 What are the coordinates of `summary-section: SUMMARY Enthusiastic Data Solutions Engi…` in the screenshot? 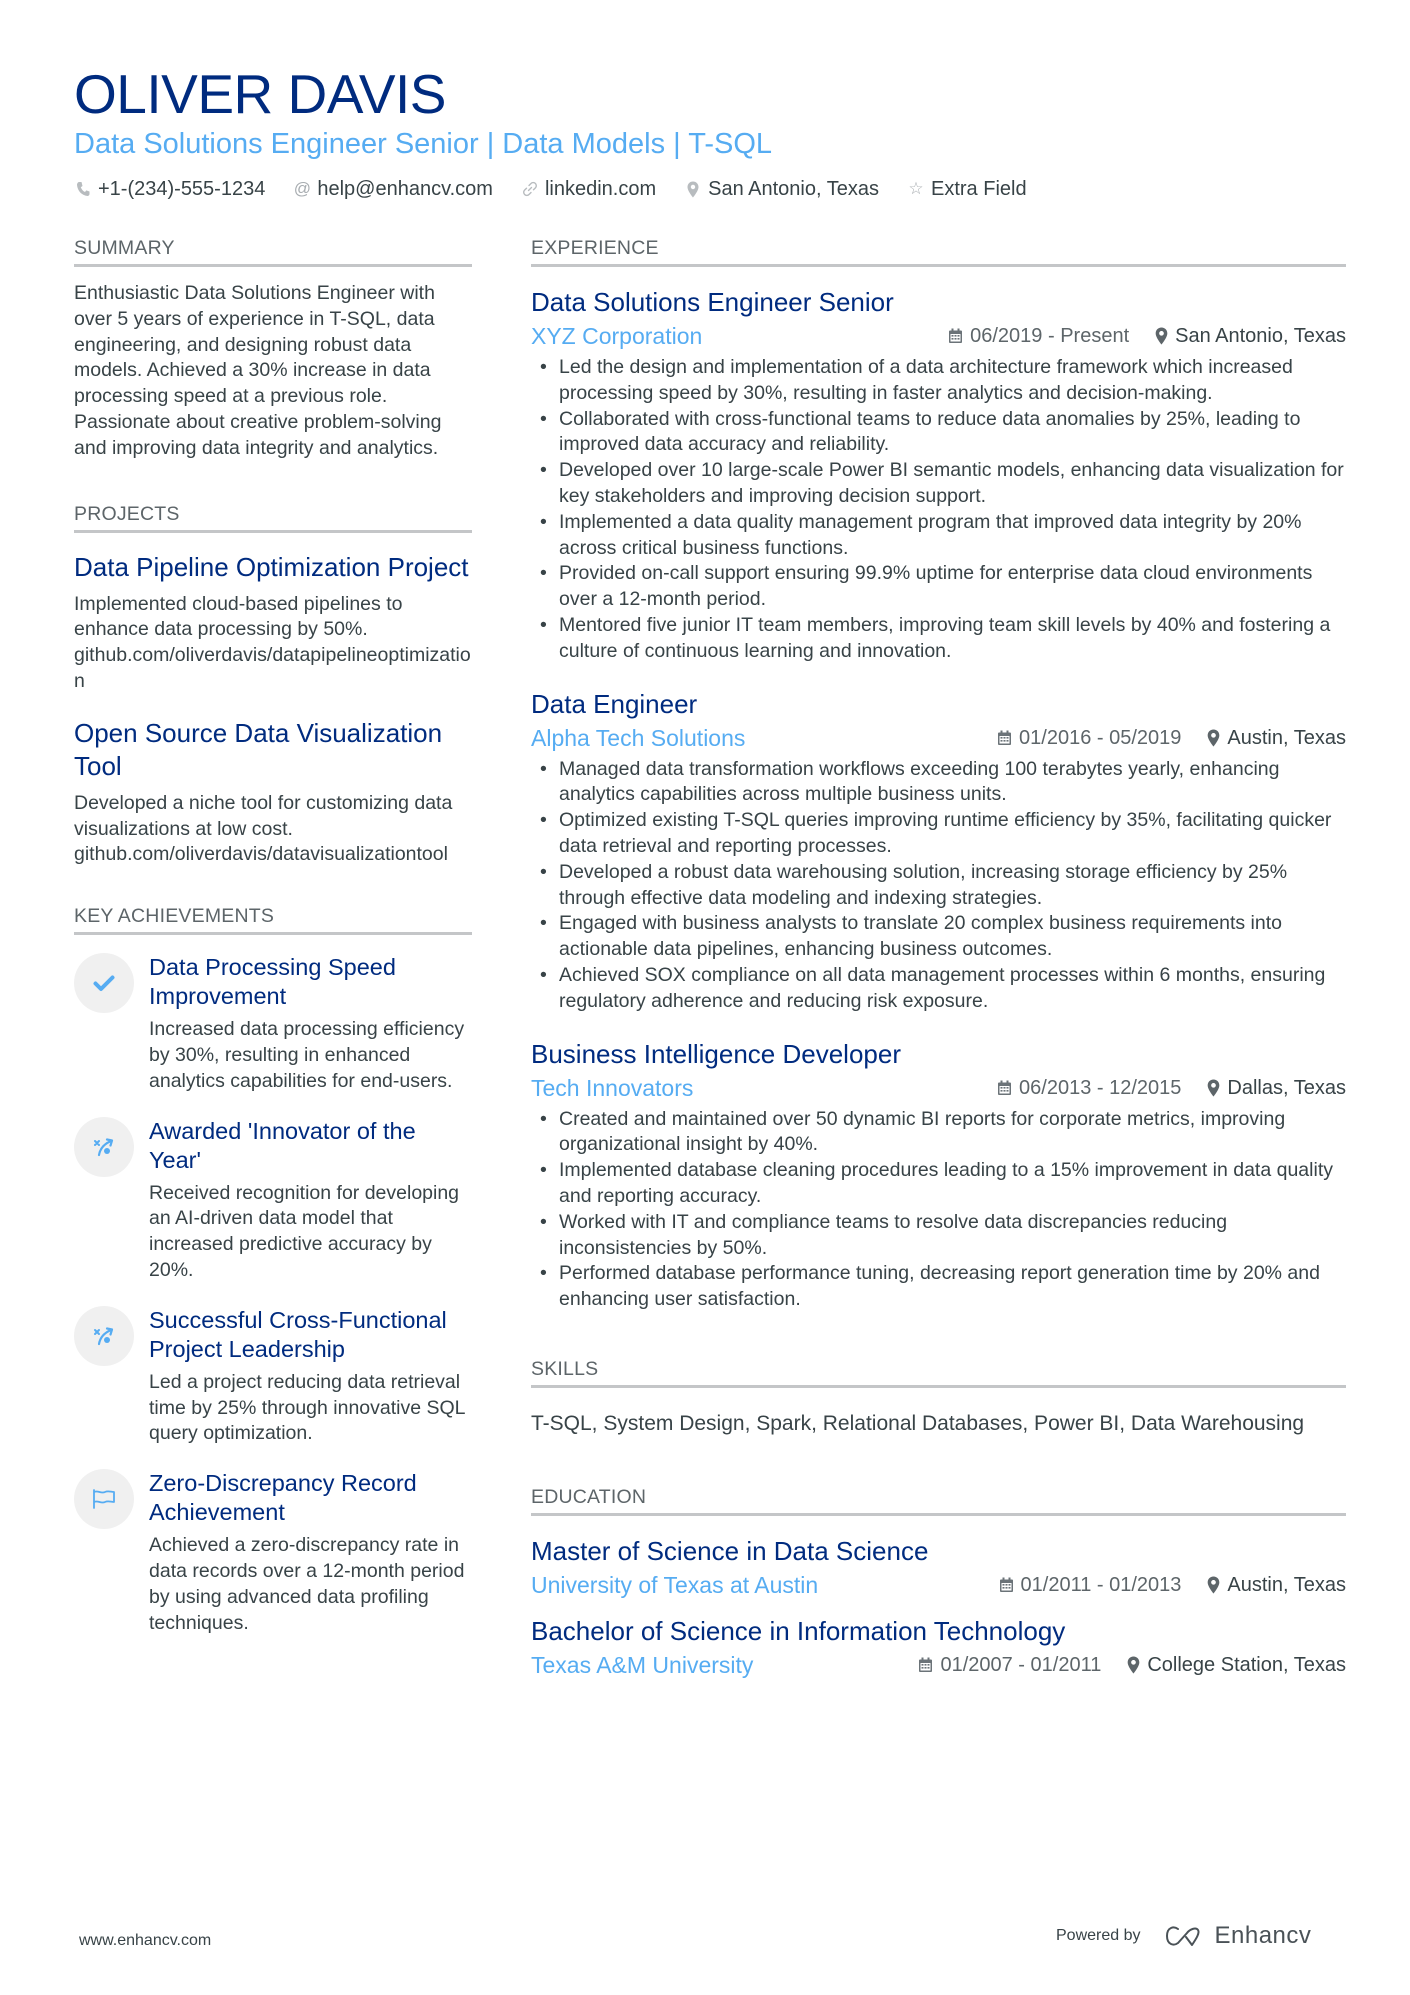 It's located at (273, 349).